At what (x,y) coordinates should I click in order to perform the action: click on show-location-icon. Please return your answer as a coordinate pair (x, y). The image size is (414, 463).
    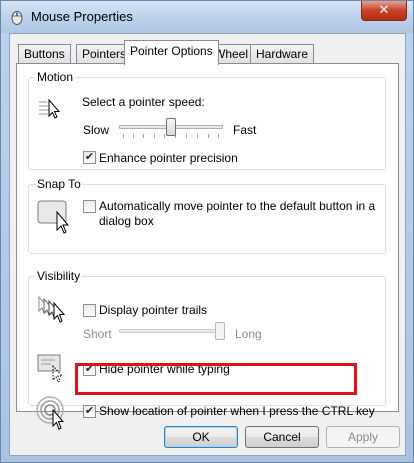
    Looking at the image, I should click on (50, 413).